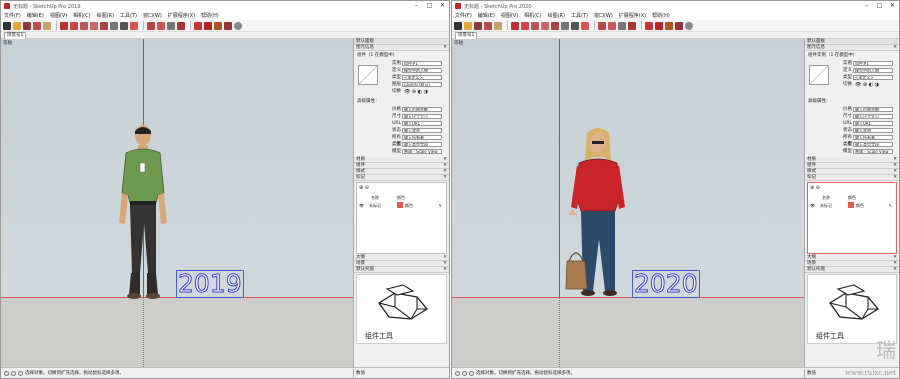 The height and width of the screenshot is (379, 900). What do you see at coordinates (13, 373) in the screenshot?
I see `geo-icon` at bounding box center [13, 373].